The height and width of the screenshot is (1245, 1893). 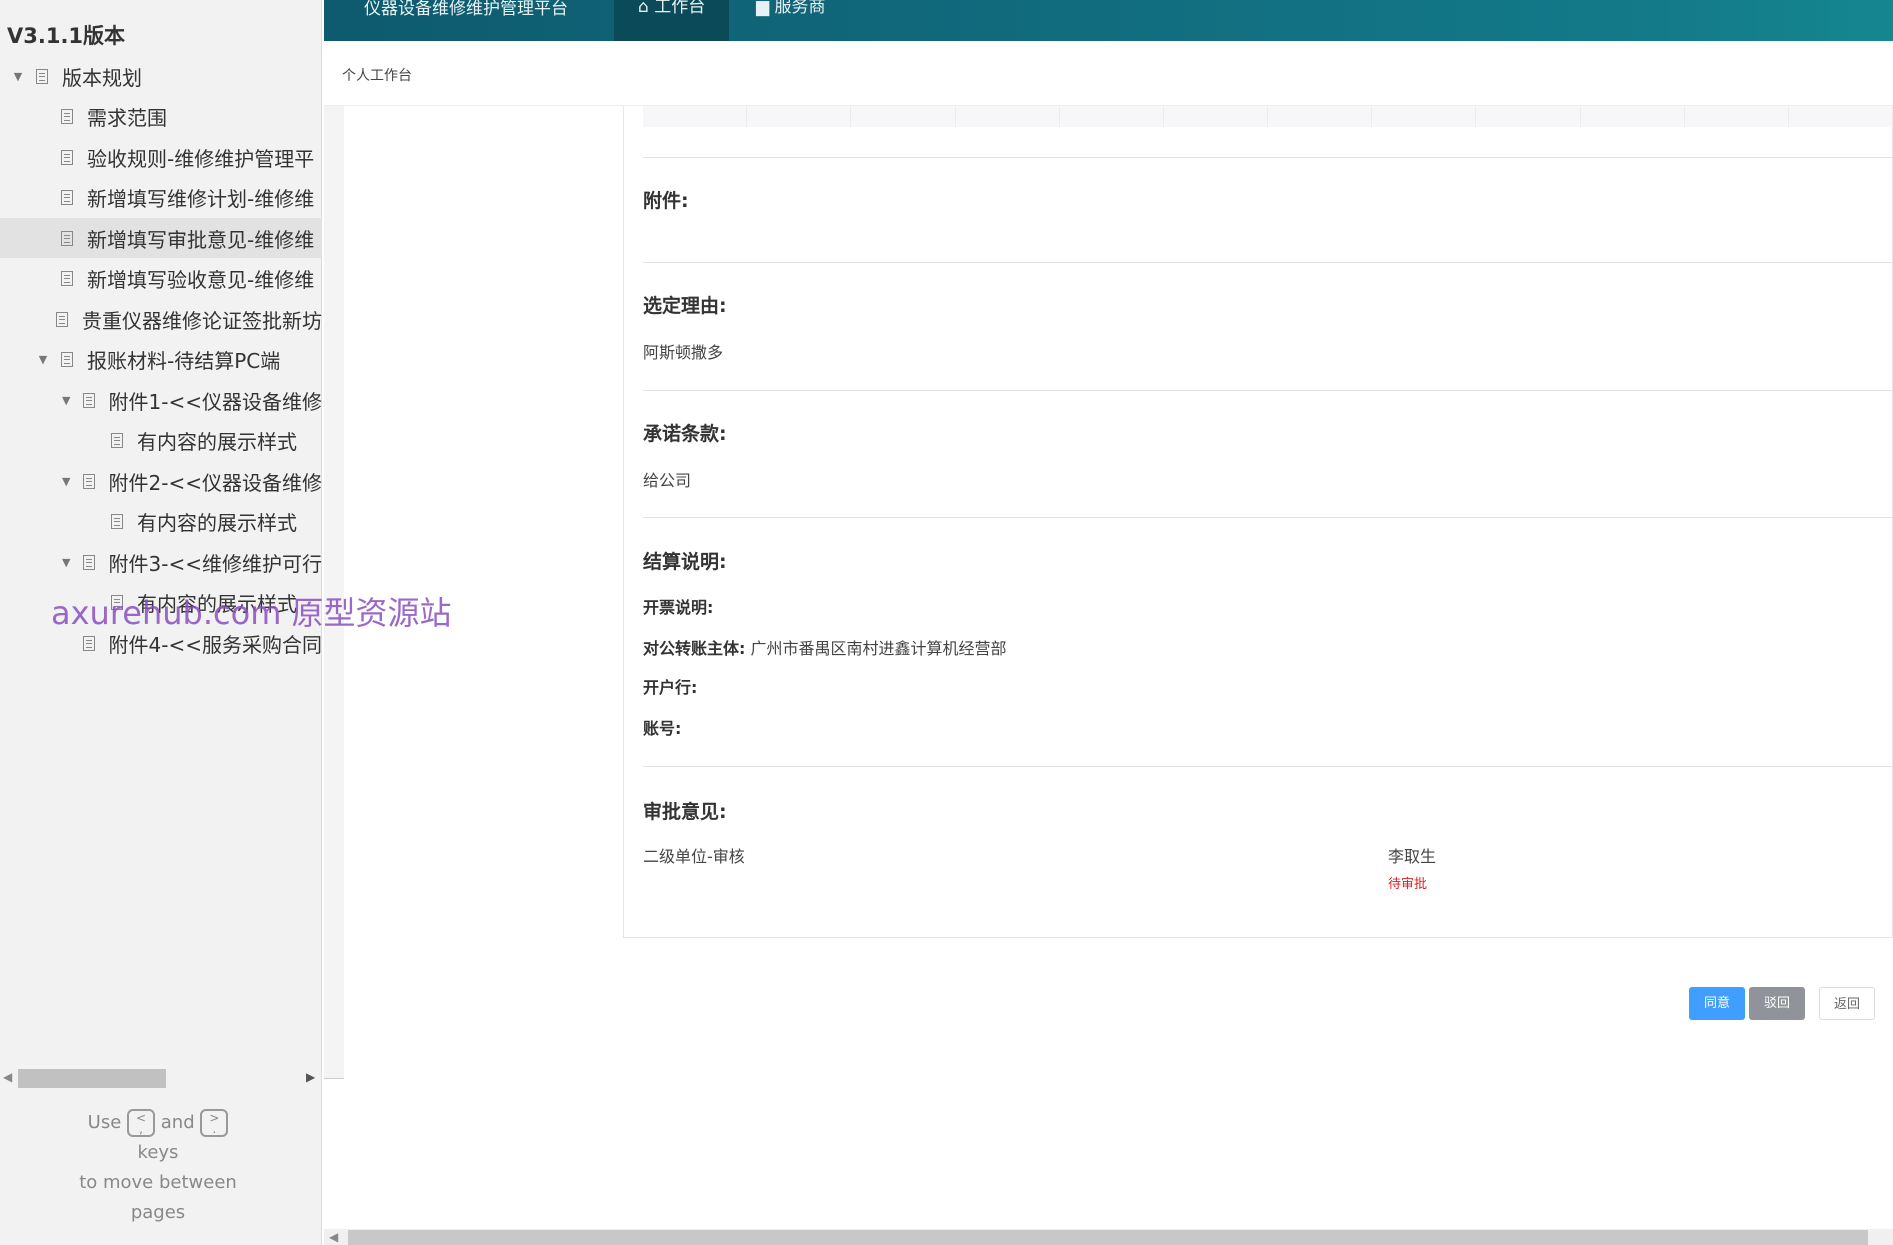 I want to click on tree-item: ▼ 附件3-<<维修维护可行, so click(x=161, y=562).